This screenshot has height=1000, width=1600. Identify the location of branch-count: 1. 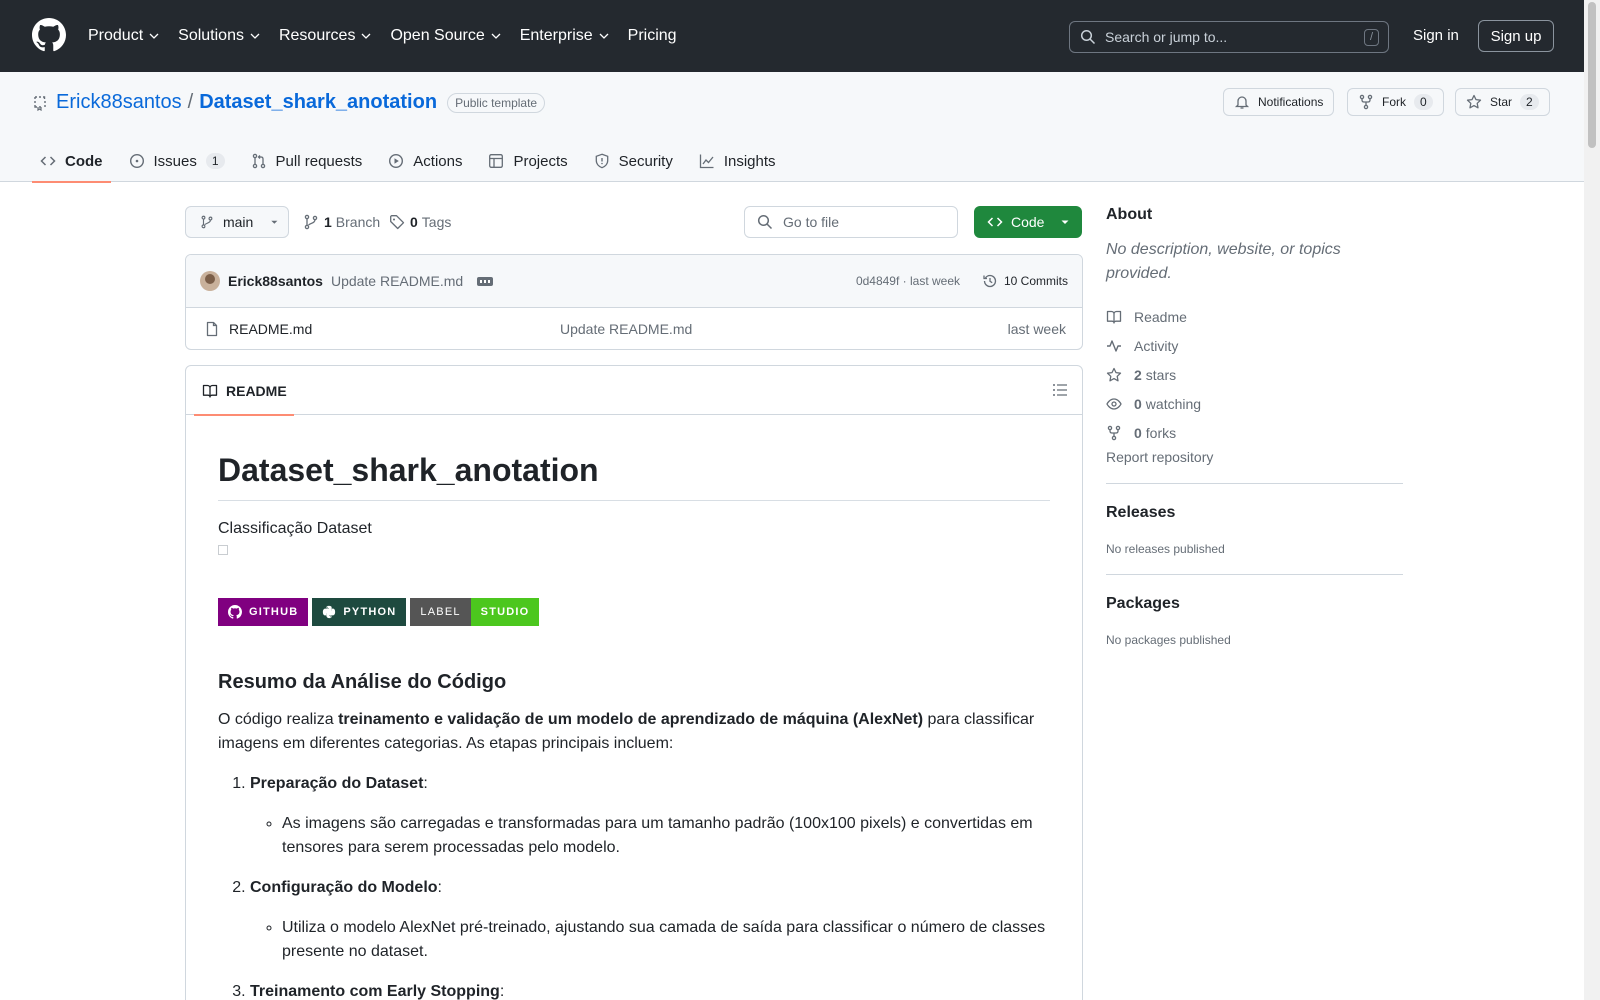
(328, 222).